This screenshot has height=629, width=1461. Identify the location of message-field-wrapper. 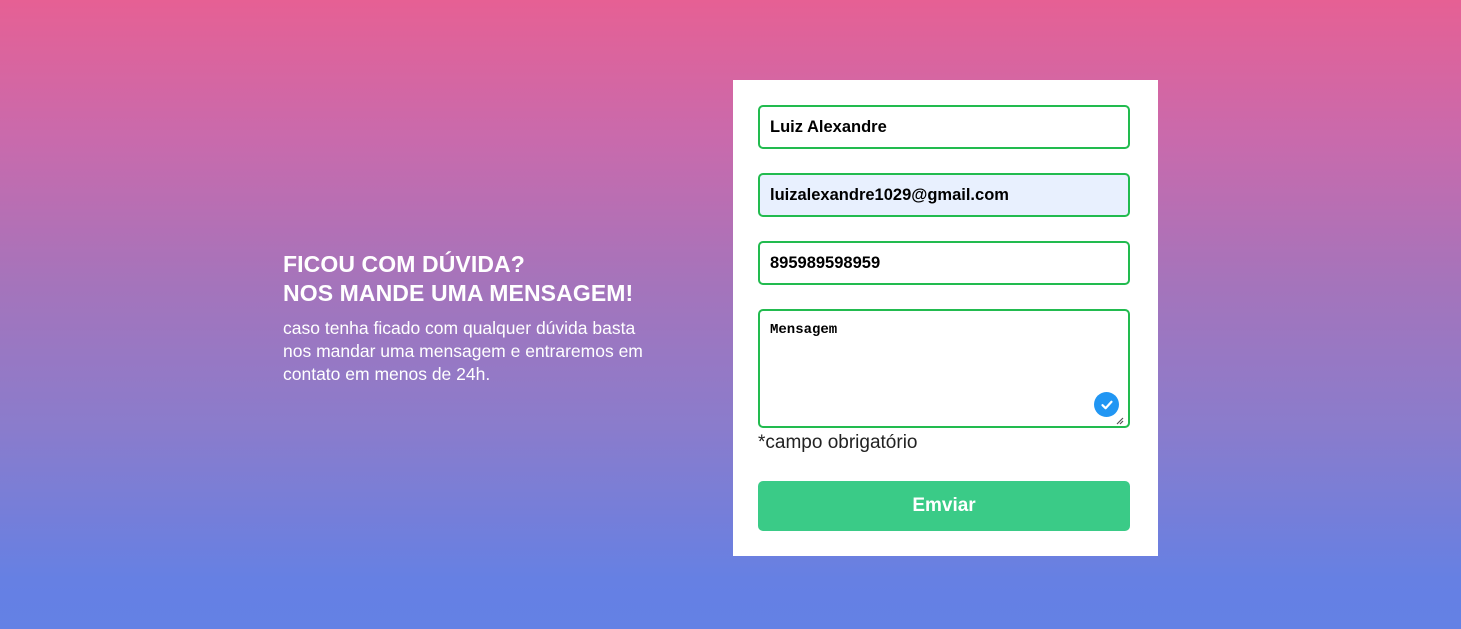
(944, 368).